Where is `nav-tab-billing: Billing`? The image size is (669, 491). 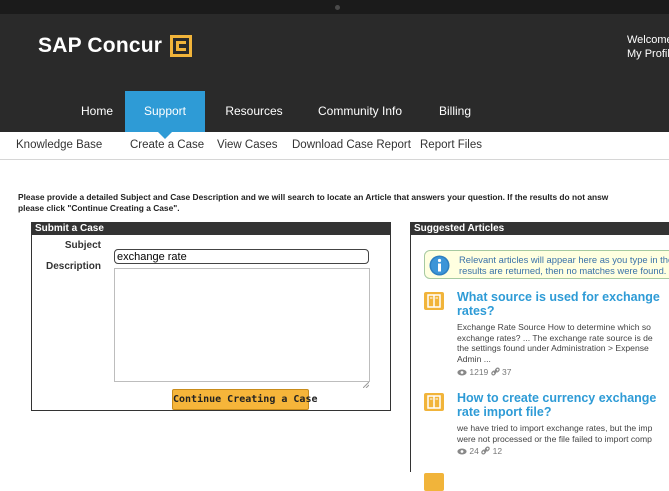
nav-tab-billing: Billing is located at coordinates (455, 111).